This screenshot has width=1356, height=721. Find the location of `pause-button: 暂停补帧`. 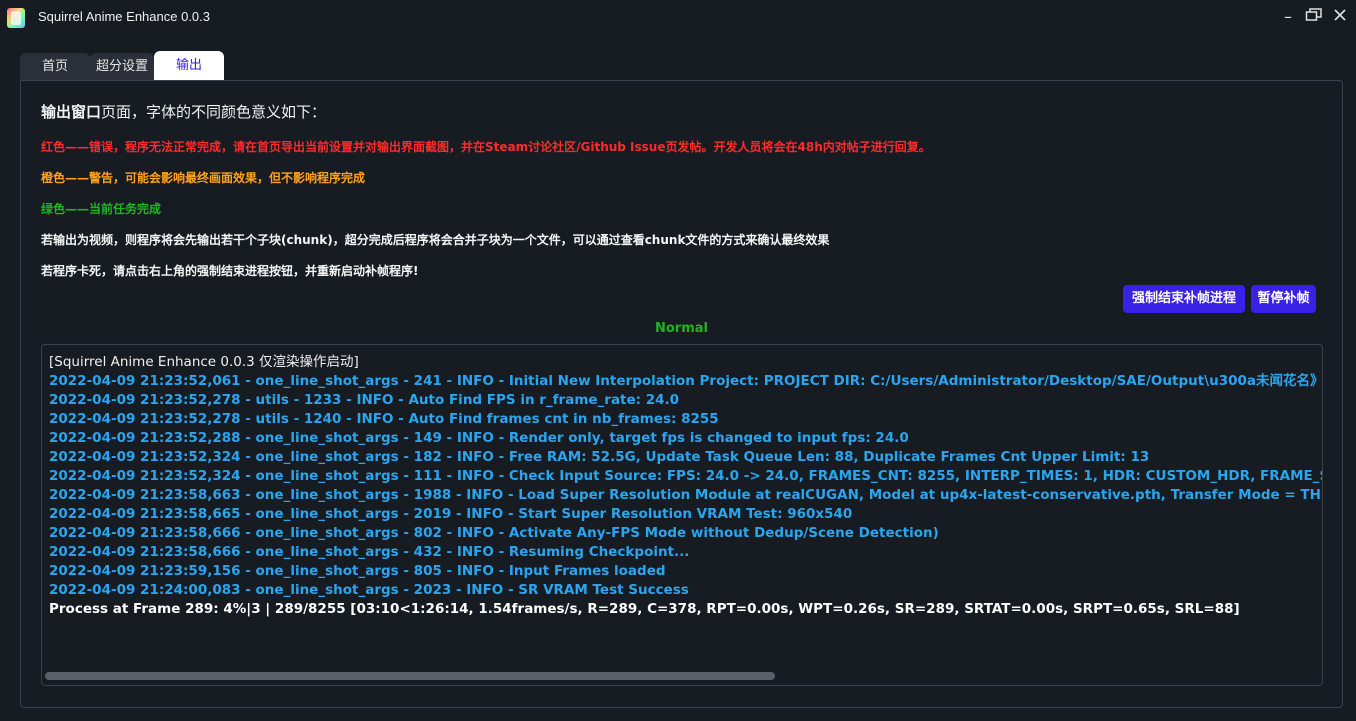

pause-button: 暂停补帧 is located at coordinates (1283, 299).